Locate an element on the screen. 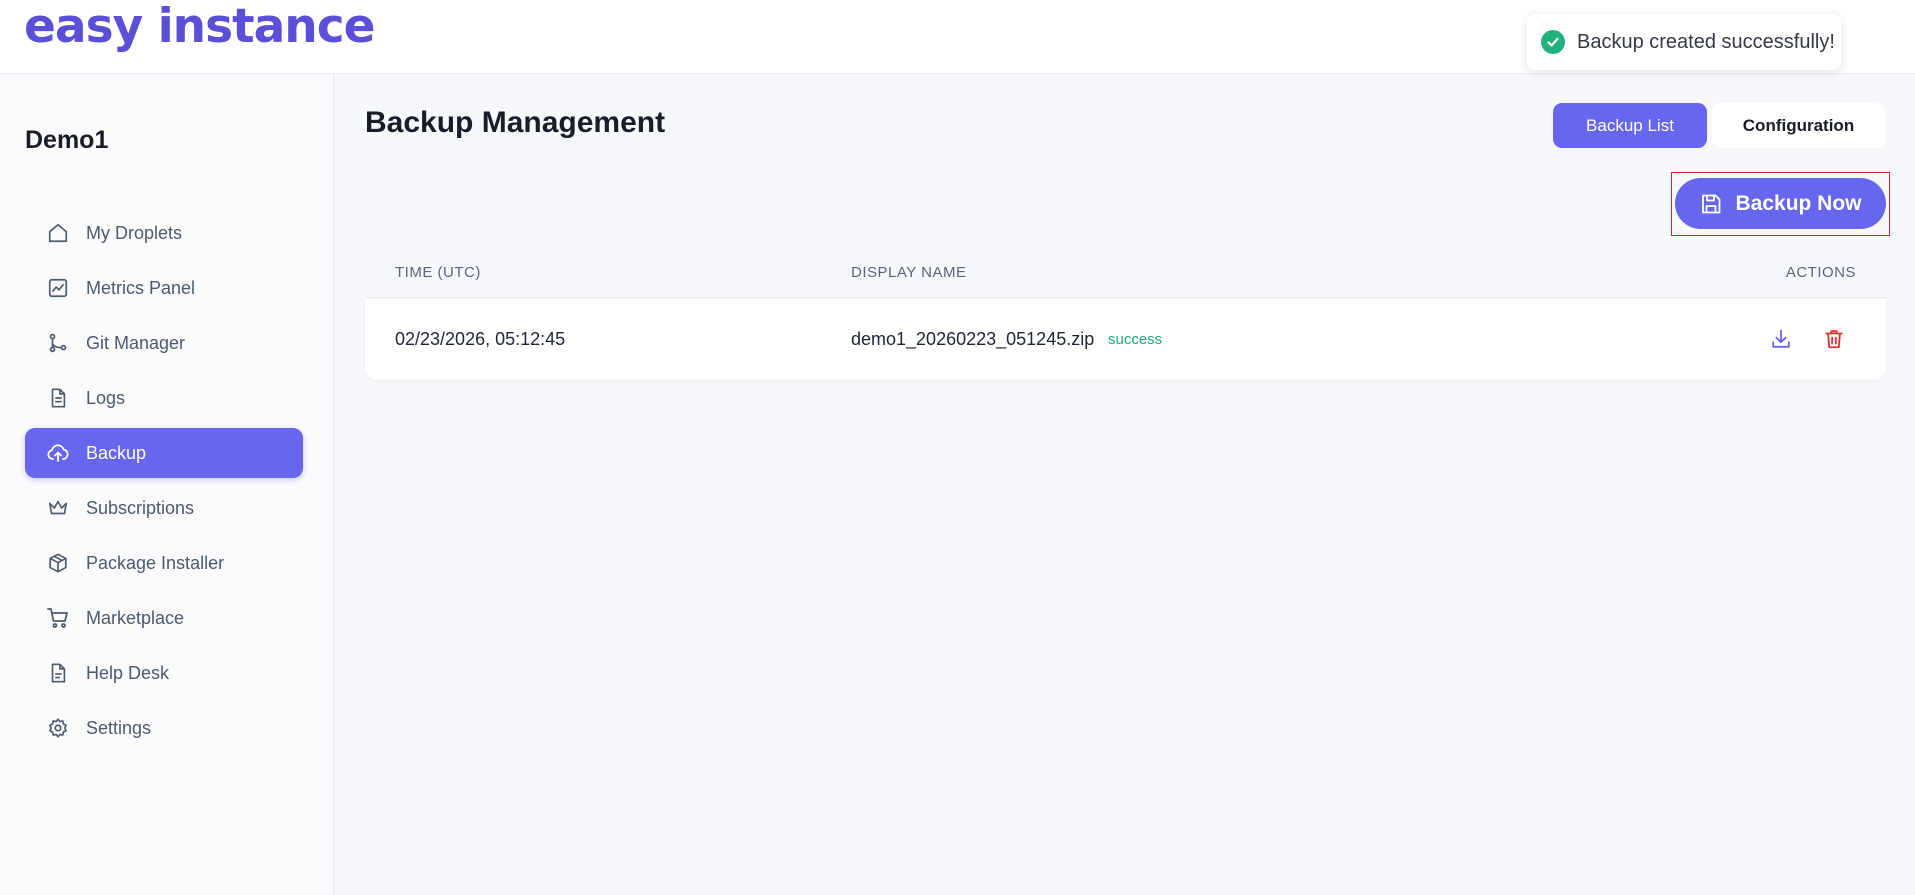 Image resolution: width=1915 pixels, height=895 pixels. table-header: TIME (UTC) DISPLAY NAME ACTIONS is located at coordinates (1125, 276).